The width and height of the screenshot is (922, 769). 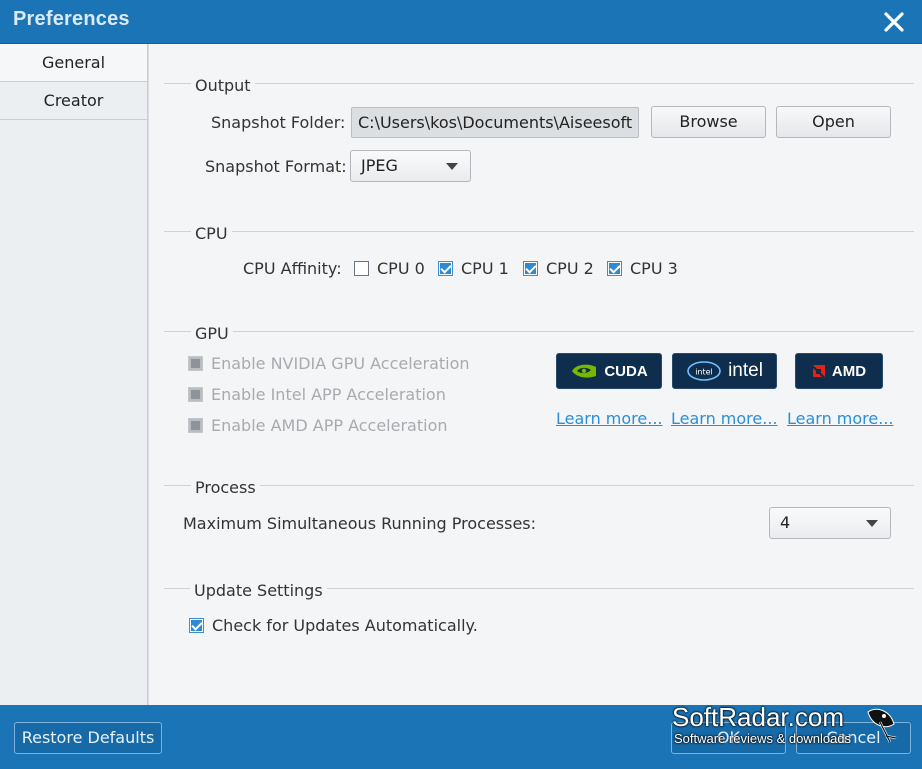 I want to click on open-button: Open, so click(x=833, y=122).